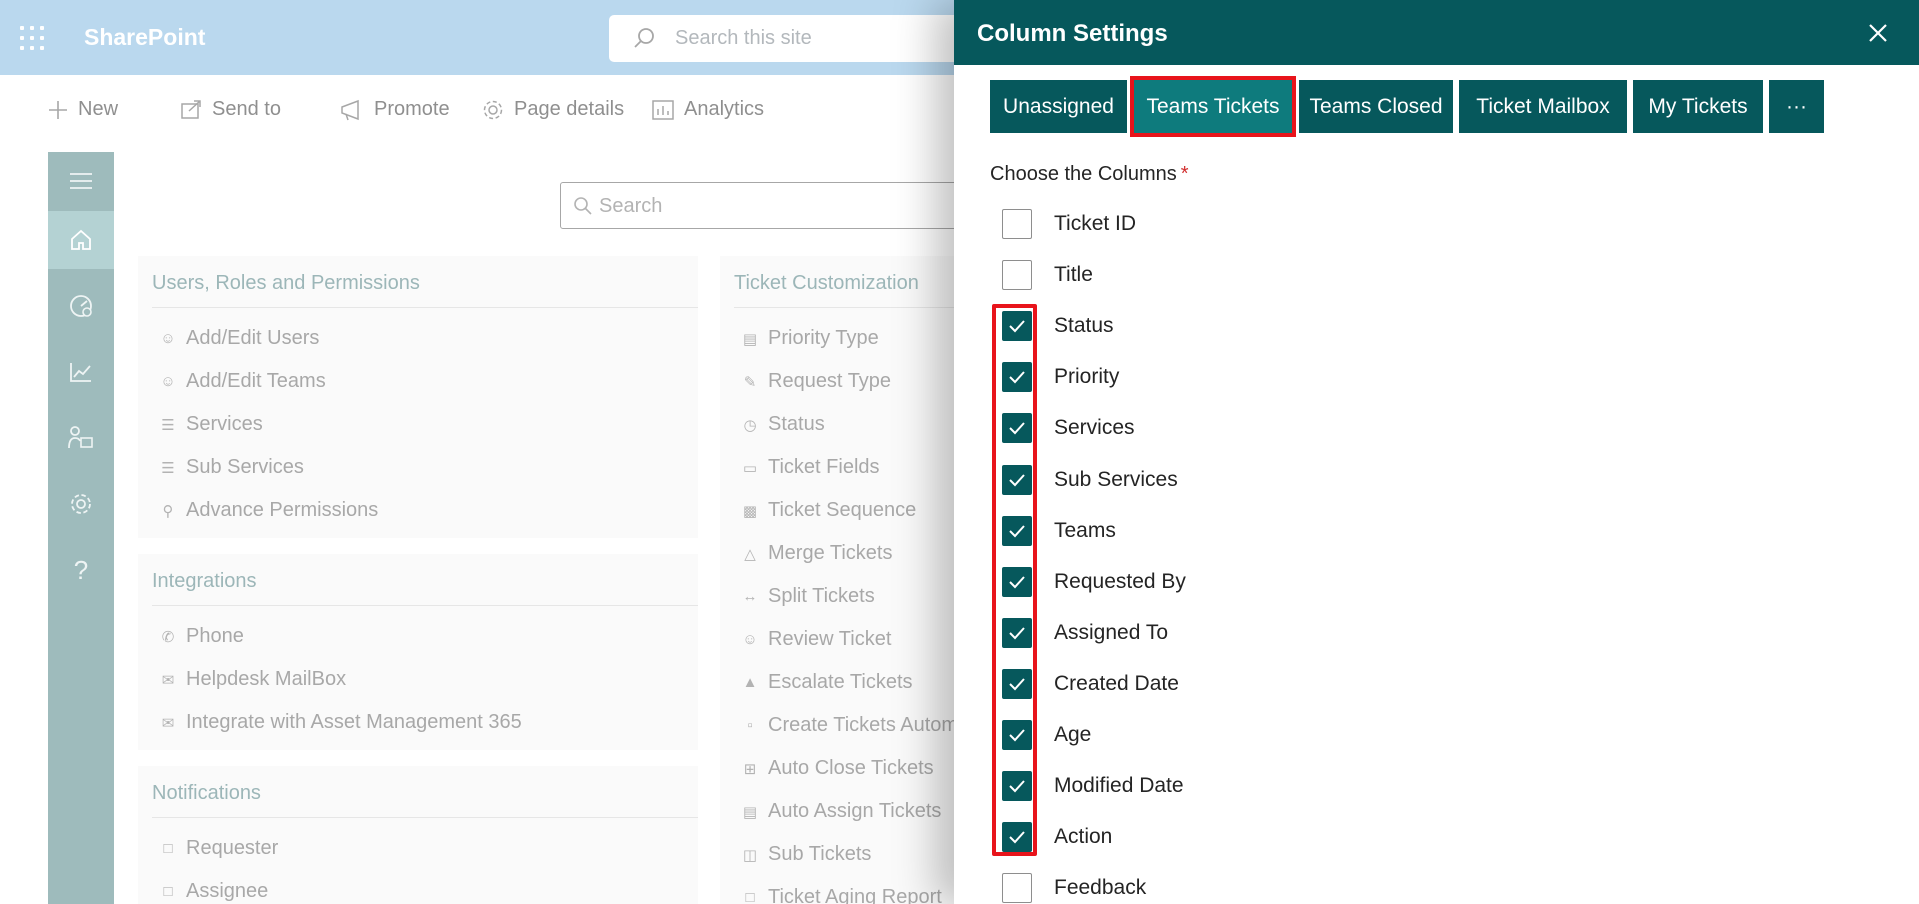  I want to click on column-option-label: Modified Date, so click(1119, 785).